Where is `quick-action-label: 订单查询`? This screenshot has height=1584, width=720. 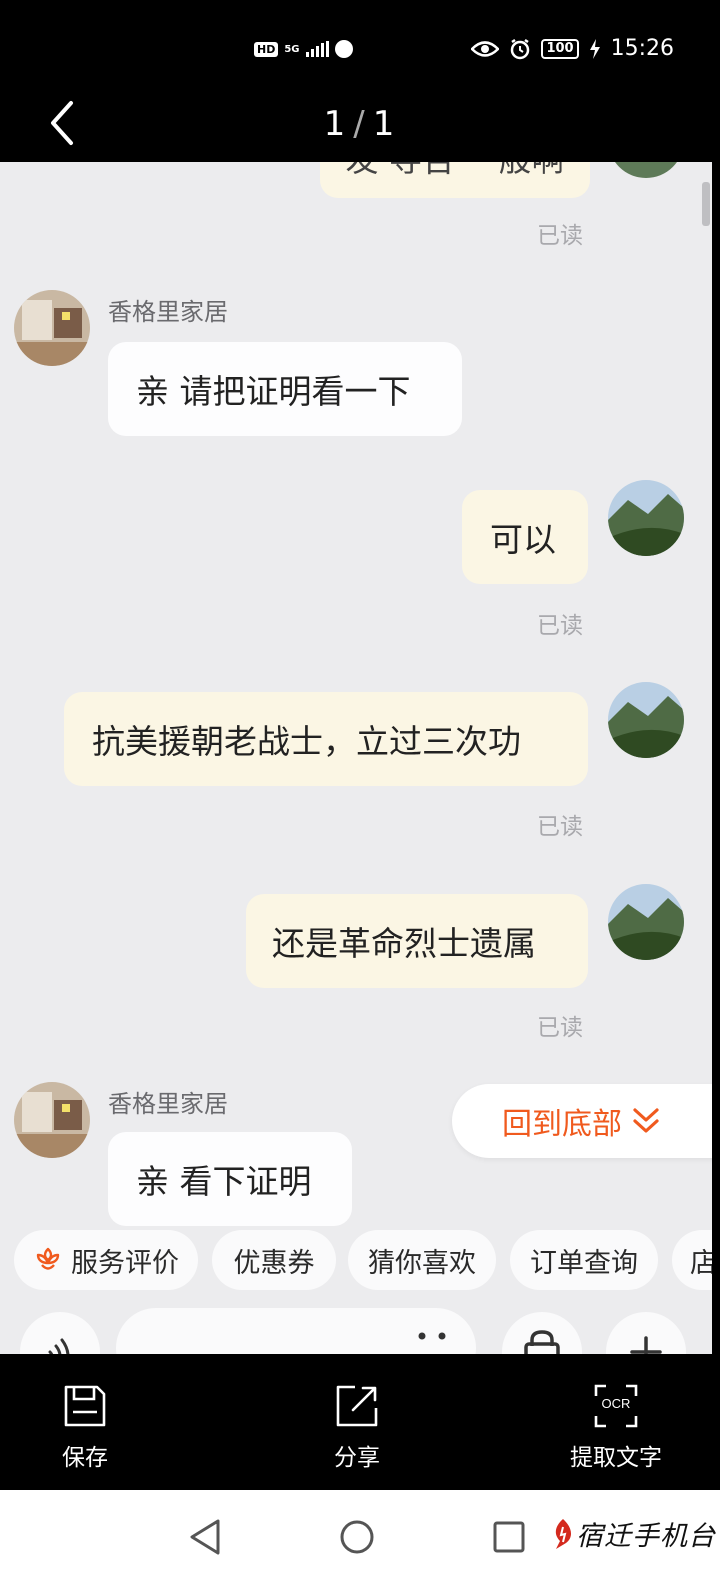
quick-action-label: 订单查询 is located at coordinates (584, 1263).